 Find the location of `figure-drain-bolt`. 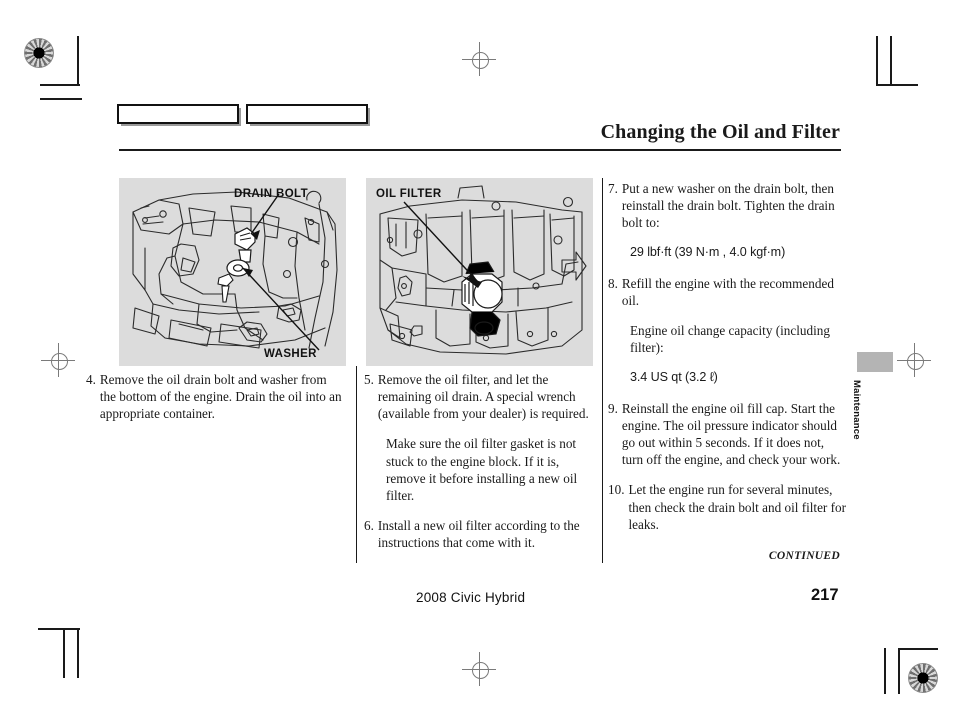

figure-drain-bolt is located at coordinates (232, 272).